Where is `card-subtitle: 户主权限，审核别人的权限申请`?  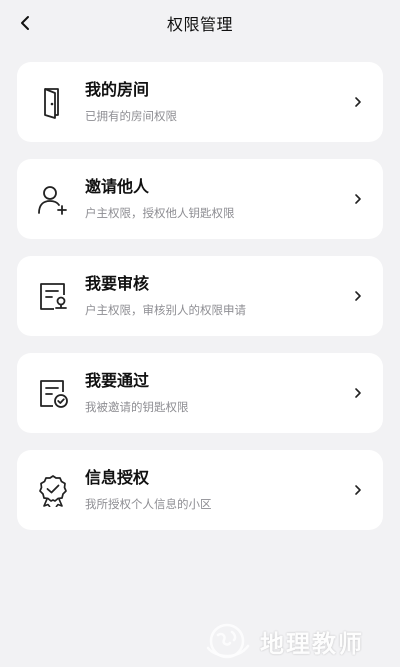 card-subtitle: 户主权限，审核别人的权限申请 is located at coordinates (165, 310).